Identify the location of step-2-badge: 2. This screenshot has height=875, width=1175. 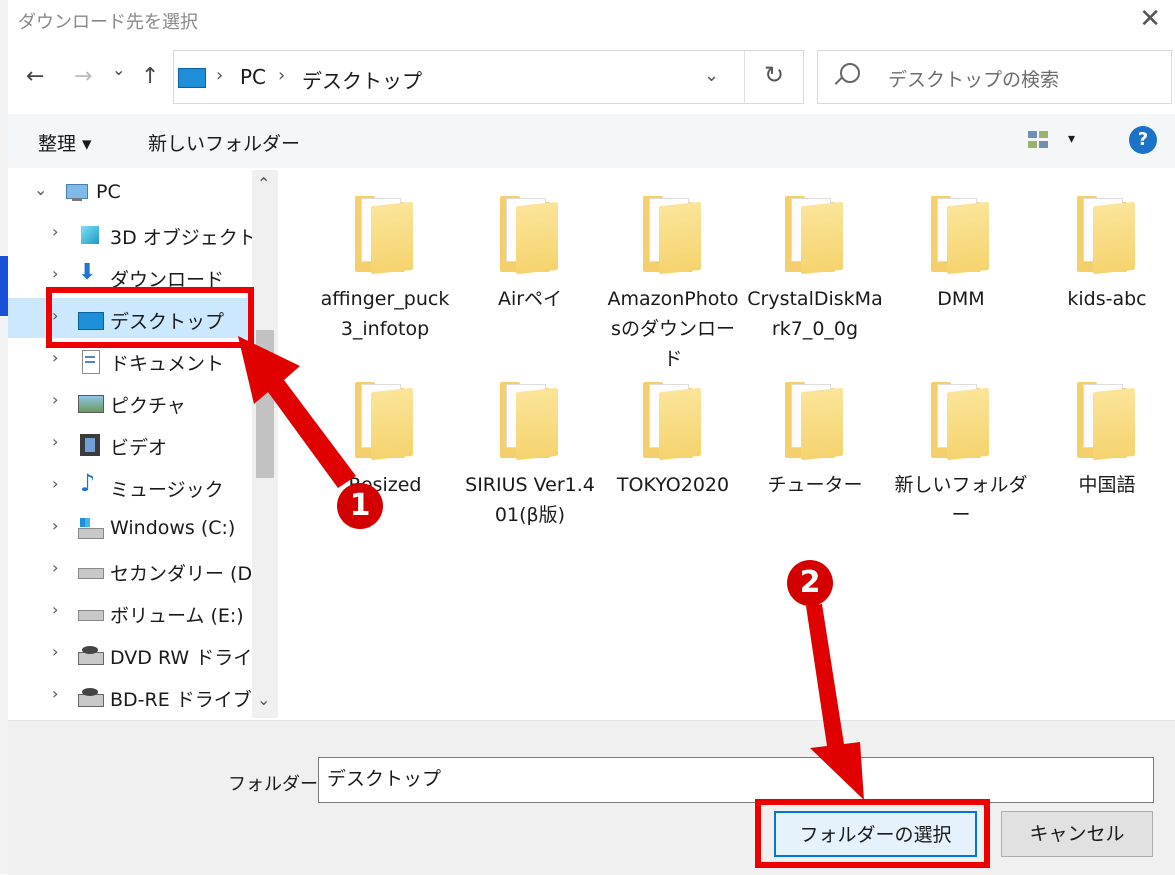
(810, 583).